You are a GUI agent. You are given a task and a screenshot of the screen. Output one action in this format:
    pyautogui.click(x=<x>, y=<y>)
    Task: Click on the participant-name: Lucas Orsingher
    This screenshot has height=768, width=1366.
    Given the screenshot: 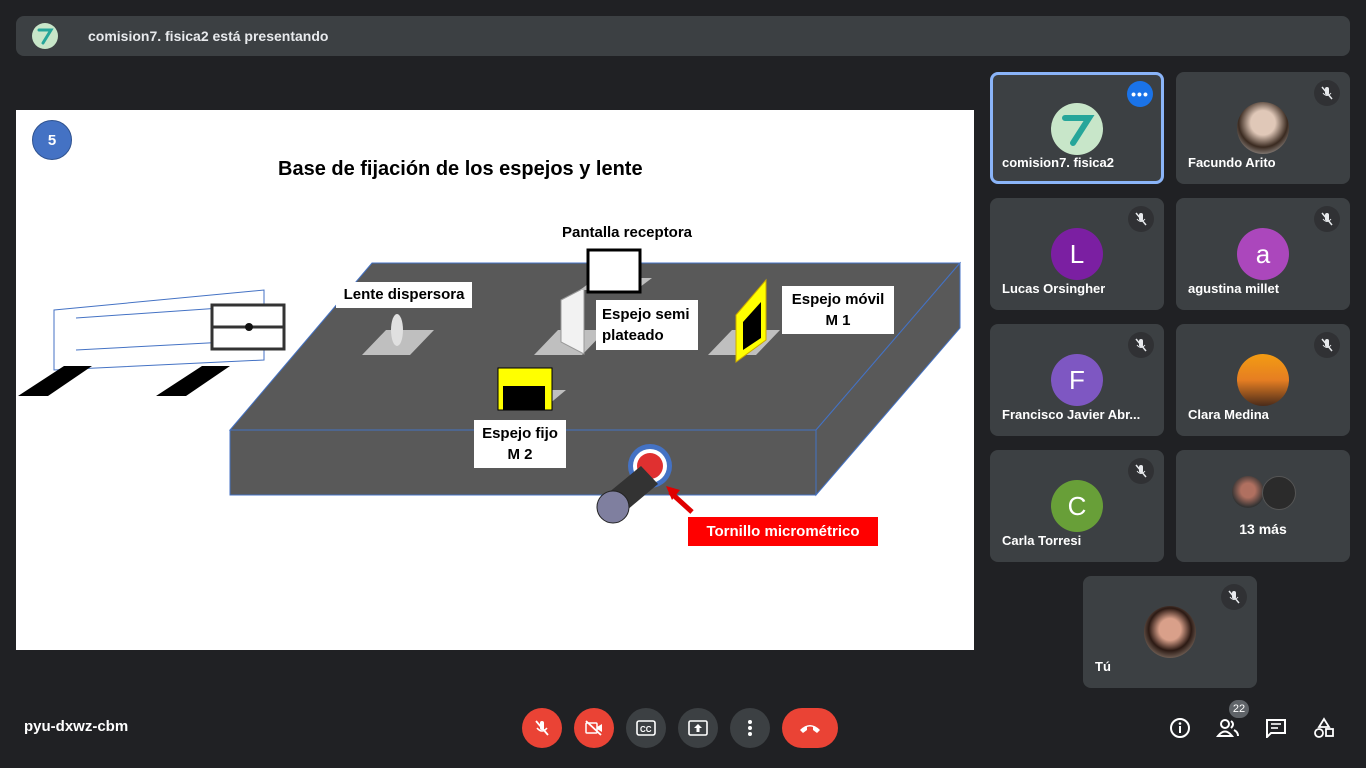 What is the action you would take?
    pyautogui.click(x=1054, y=288)
    